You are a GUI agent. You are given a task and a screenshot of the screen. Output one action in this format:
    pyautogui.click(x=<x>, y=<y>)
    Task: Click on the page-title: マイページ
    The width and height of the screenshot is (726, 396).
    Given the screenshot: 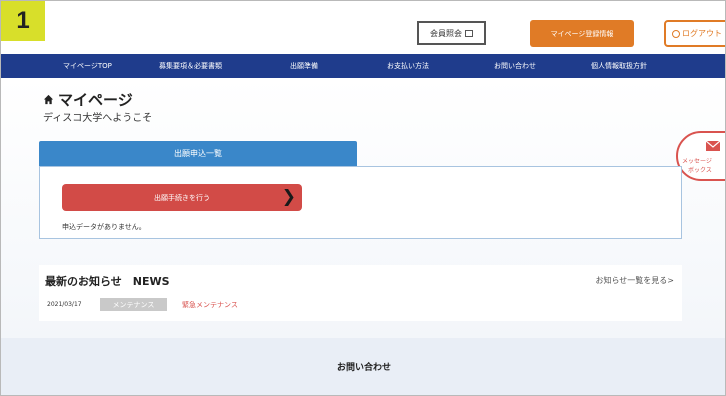 What is the action you would take?
    pyautogui.click(x=95, y=100)
    